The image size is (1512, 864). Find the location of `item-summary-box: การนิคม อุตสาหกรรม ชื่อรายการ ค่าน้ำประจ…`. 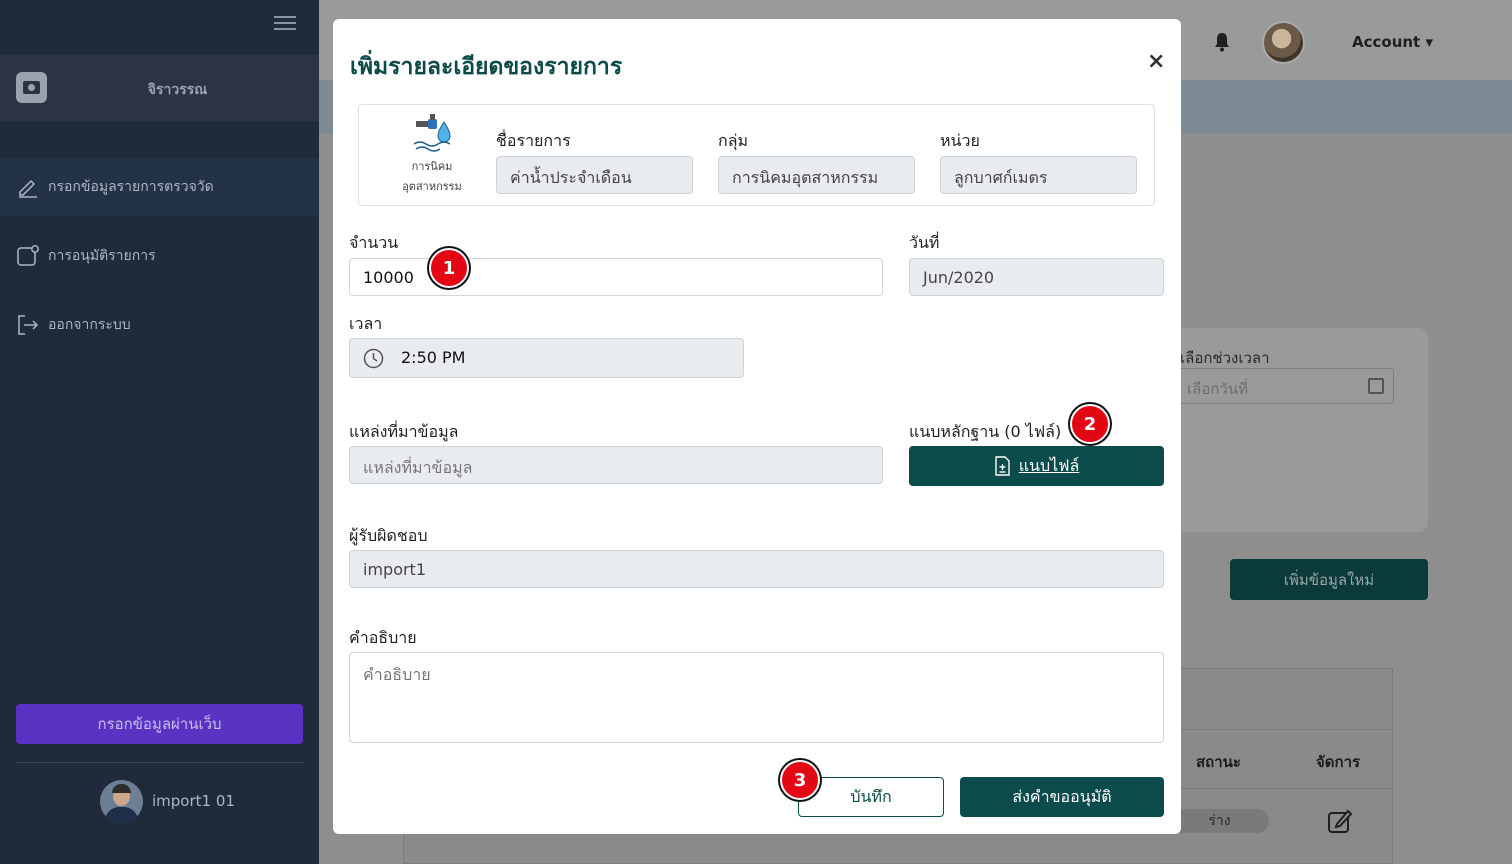

item-summary-box: การนิคม อุตสาหกรรม ชื่อรายการ ค่าน้ำประจ… is located at coordinates (756, 155).